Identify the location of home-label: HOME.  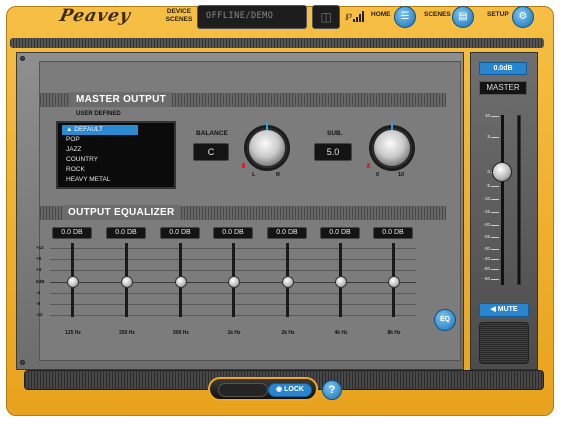
(381, 14).